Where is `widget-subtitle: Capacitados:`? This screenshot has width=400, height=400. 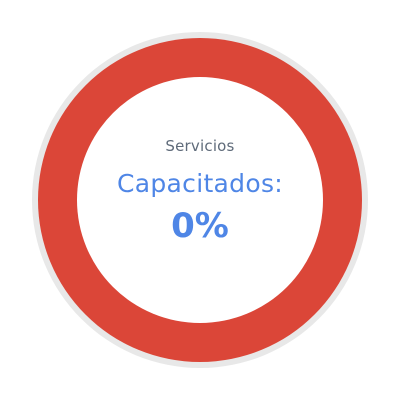
widget-subtitle: Capacitados: is located at coordinates (200, 183).